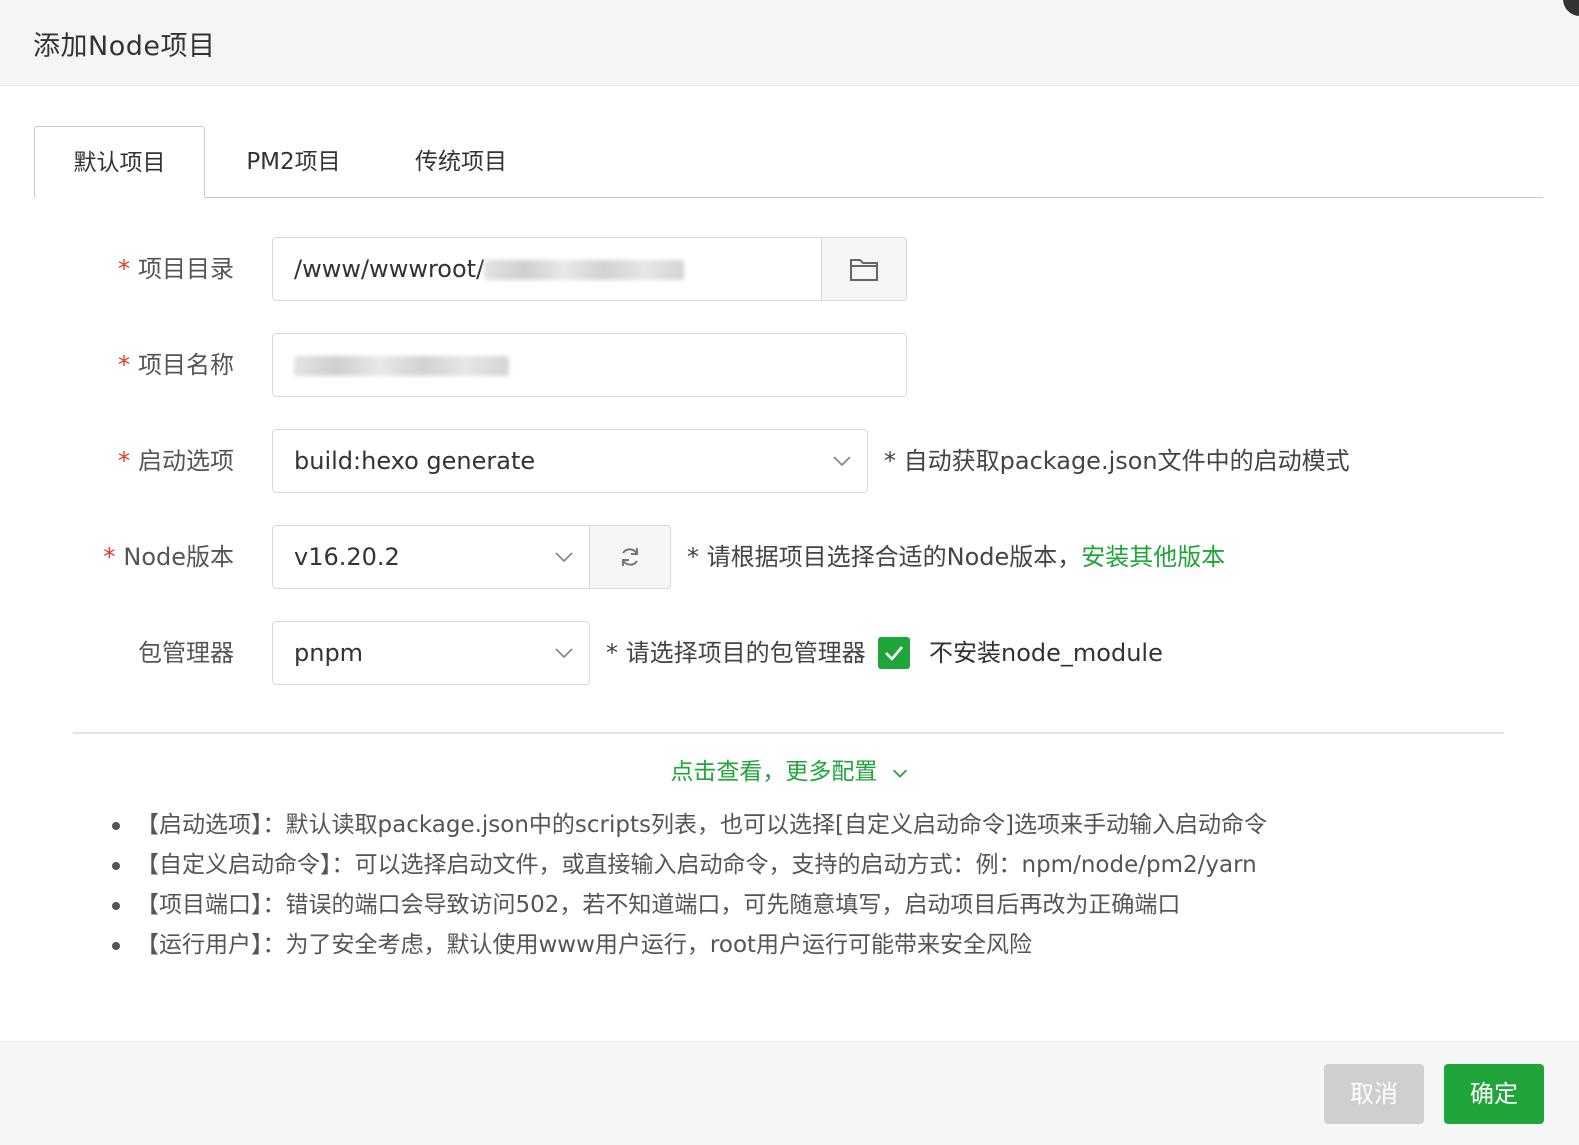  What do you see at coordinates (1494, 1094) in the screenshot?
I see `confirm-button: 确定` at bounding box center [1494, 1094].